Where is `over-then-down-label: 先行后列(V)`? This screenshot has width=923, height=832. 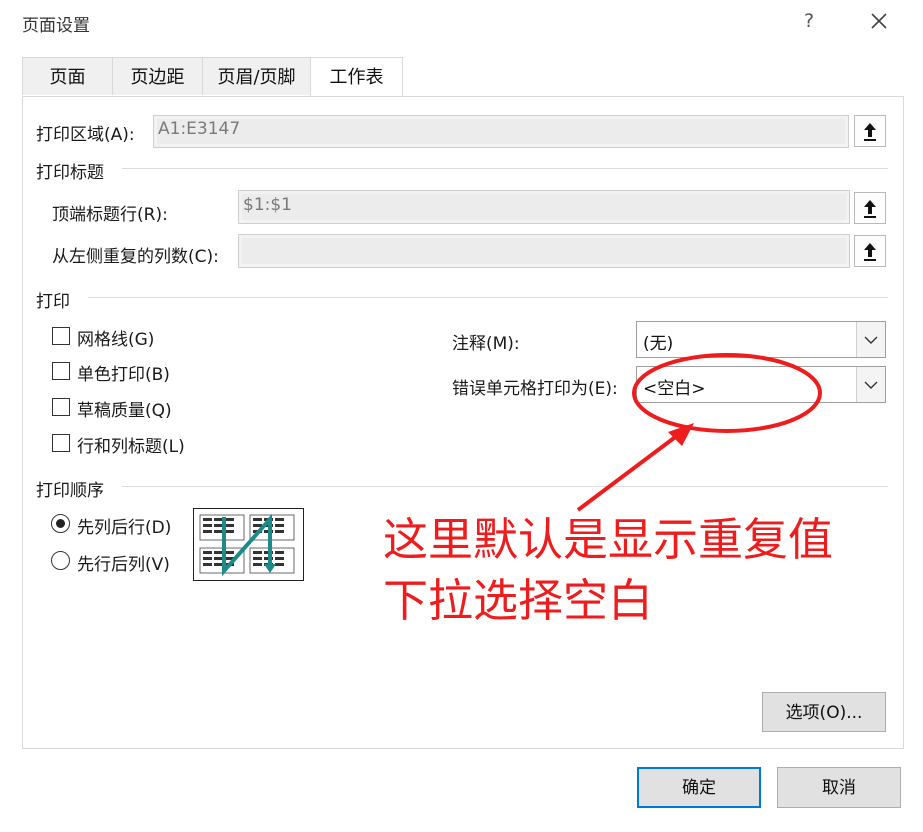
over-then-down-label: 先行后列(V) is located at coordinates (123, 565).